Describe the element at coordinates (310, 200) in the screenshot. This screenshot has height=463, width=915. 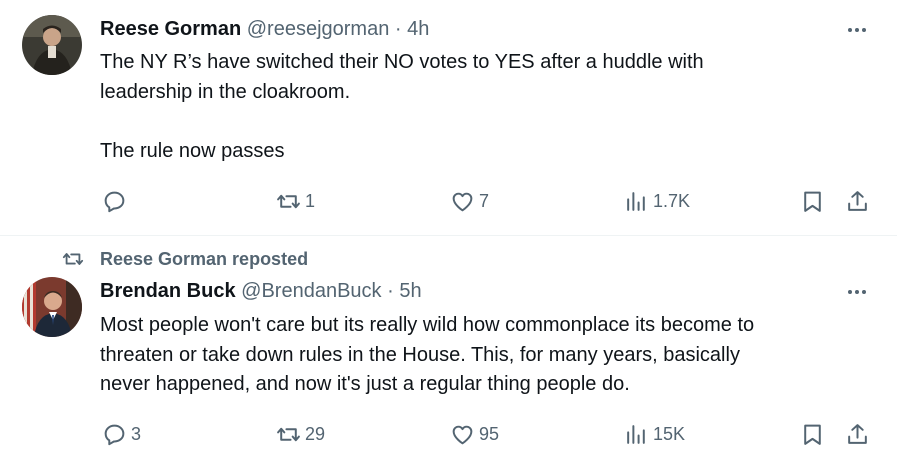
I see `repost-count: 1` at that location.